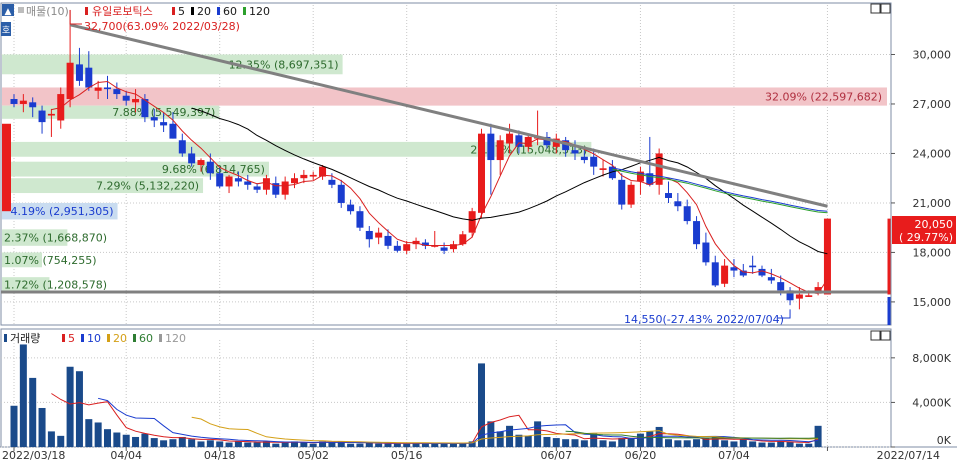 The height and width of the screenshot is (466, 957). Describe the element at coordinates (166, 186) in the screenshot. I see `volume-profile-volume: (5,132,220)` at that location.